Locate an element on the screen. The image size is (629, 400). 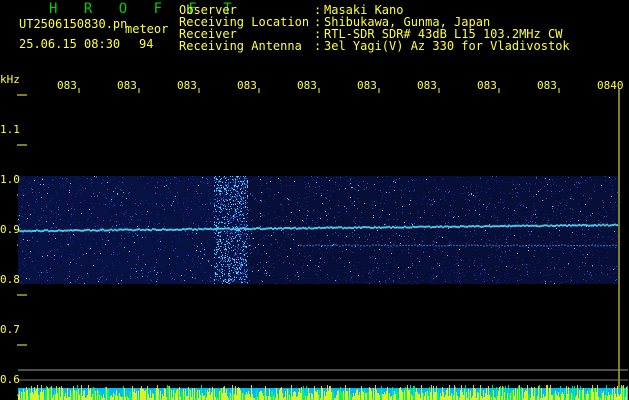
y-axis-label-1-1: 1.1 is located at coordinates (10, 129).